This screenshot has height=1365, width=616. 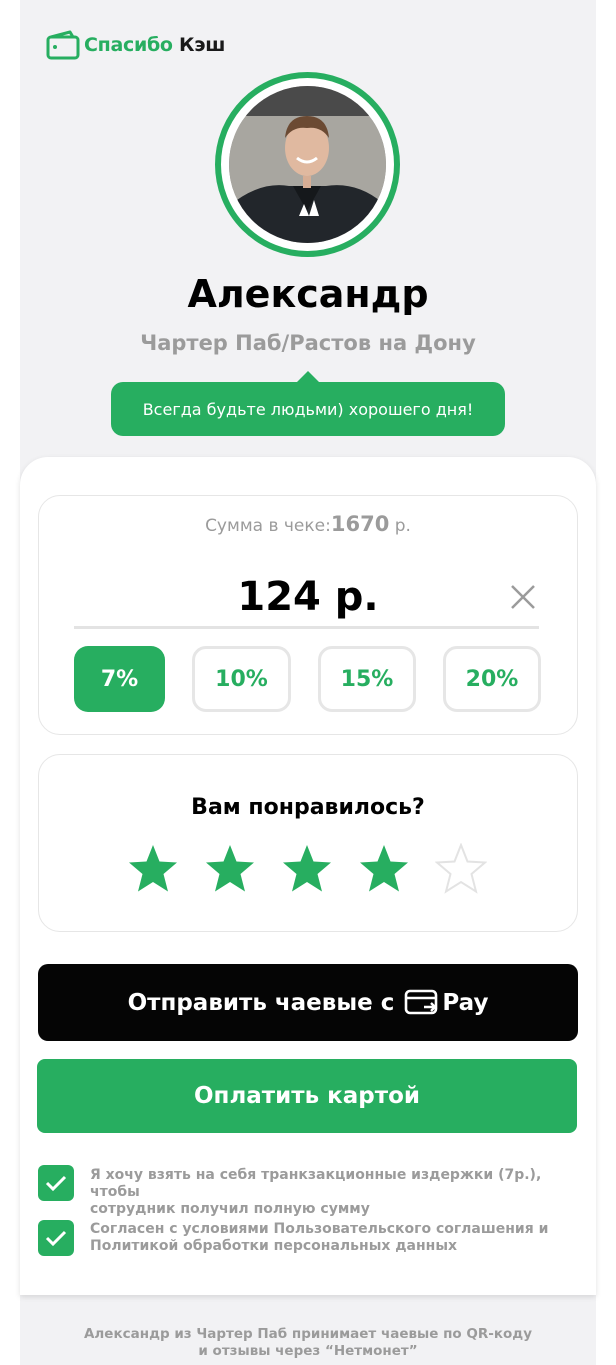 I want to click on fee-checkbox-line2: сотрудник получил полную сумму, so click(x=230, y=1209).